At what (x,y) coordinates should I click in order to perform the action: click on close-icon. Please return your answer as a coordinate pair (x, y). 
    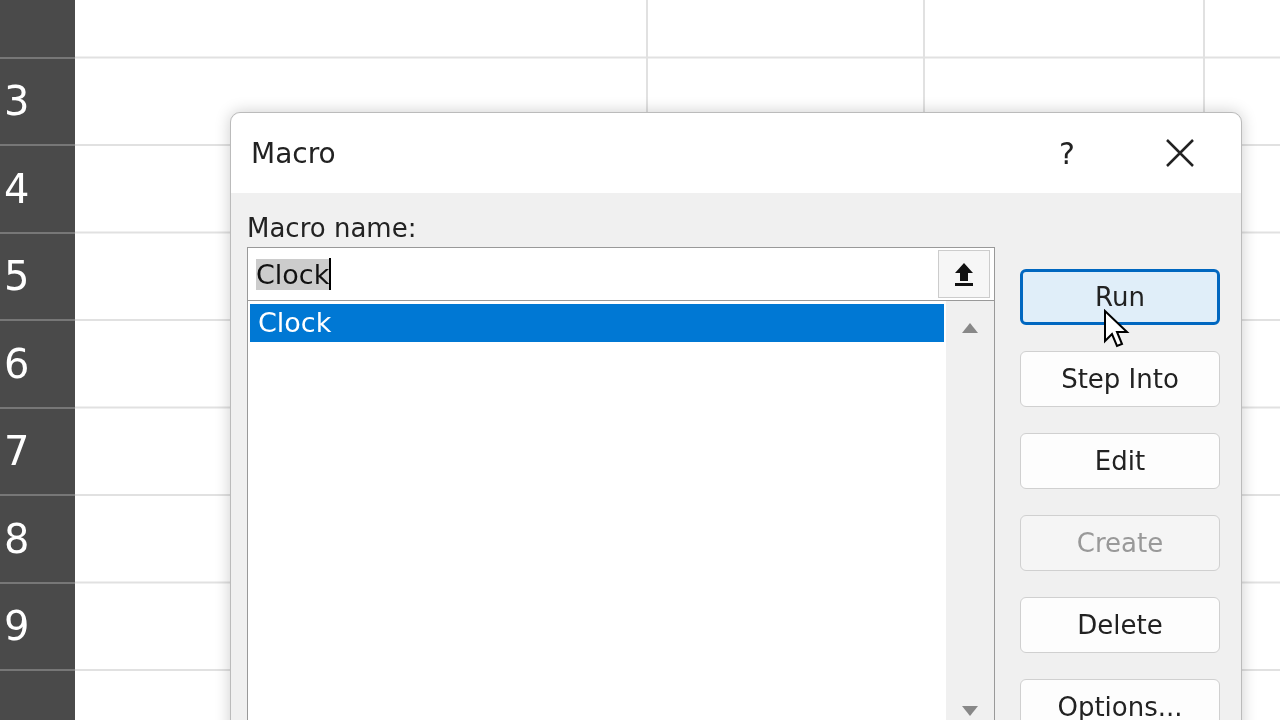
    Looking at the image, I should click on (1180, 153).